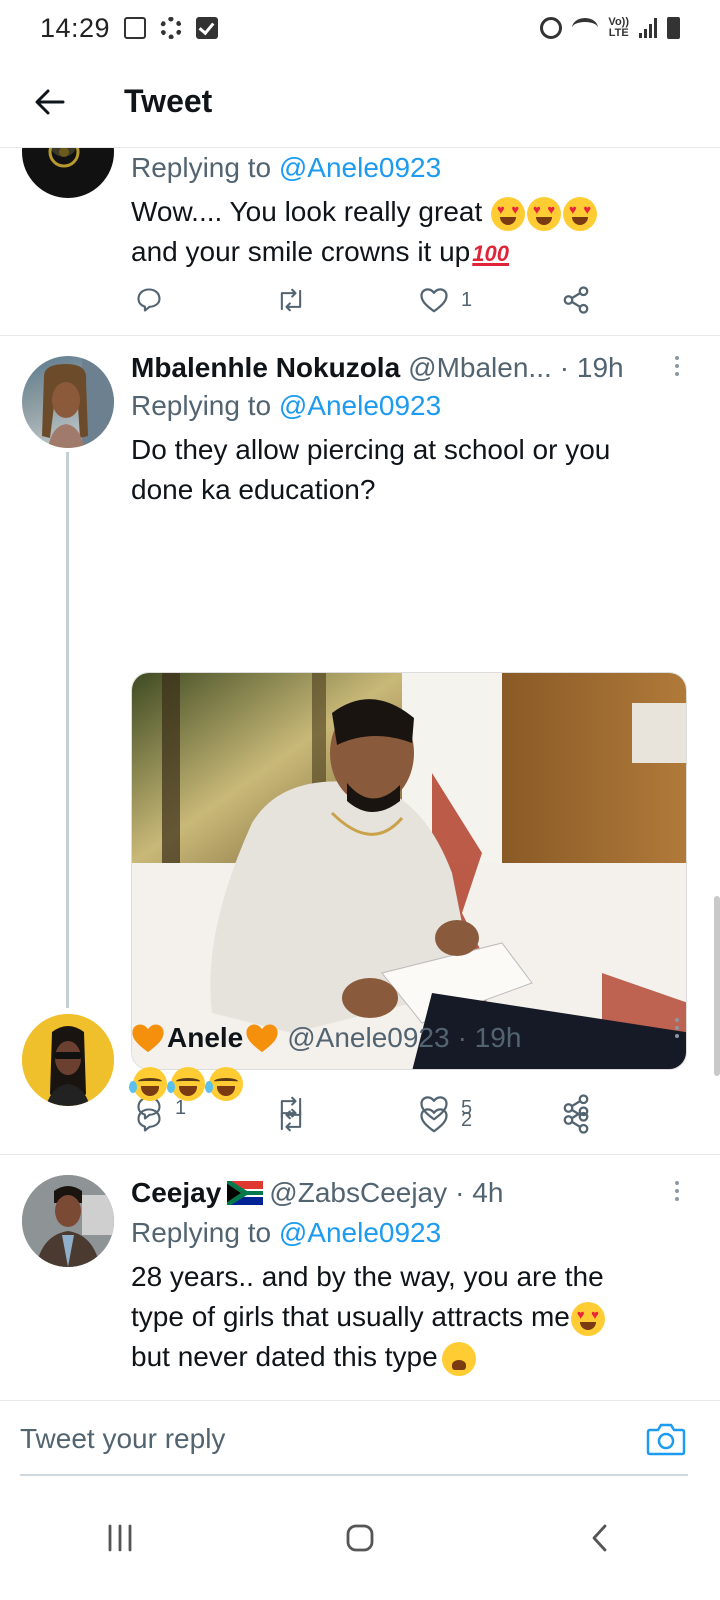 This screenshot has width=720, height=1600. I want to click on share-icon, so click(576, 1120).